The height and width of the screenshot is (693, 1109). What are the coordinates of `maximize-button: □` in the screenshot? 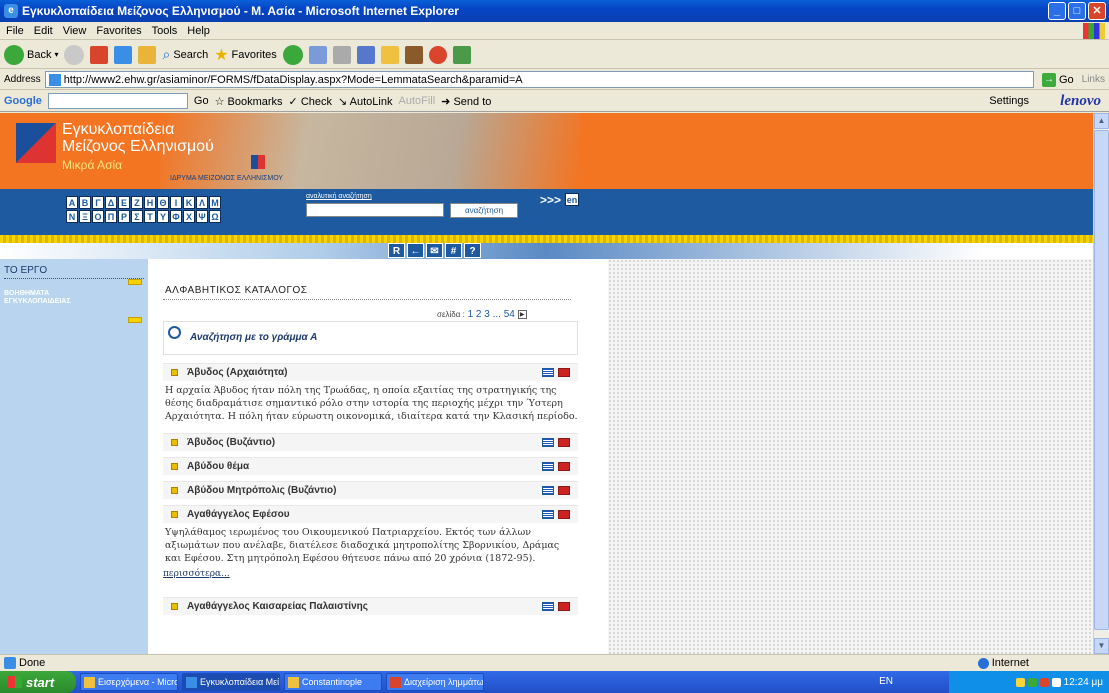 It's located at (1077, 11).